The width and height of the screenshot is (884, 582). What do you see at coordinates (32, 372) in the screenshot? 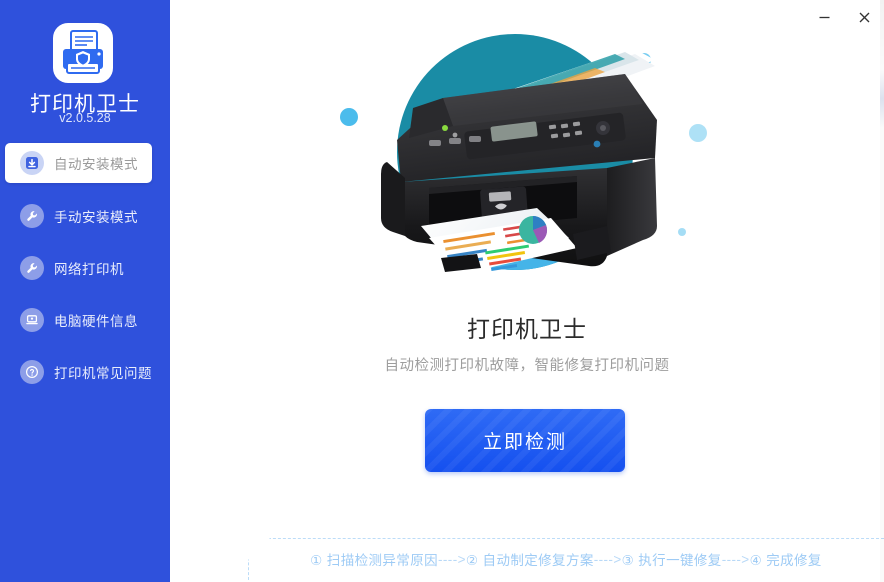
I see `question-icon` at bounding box center [32, 372].